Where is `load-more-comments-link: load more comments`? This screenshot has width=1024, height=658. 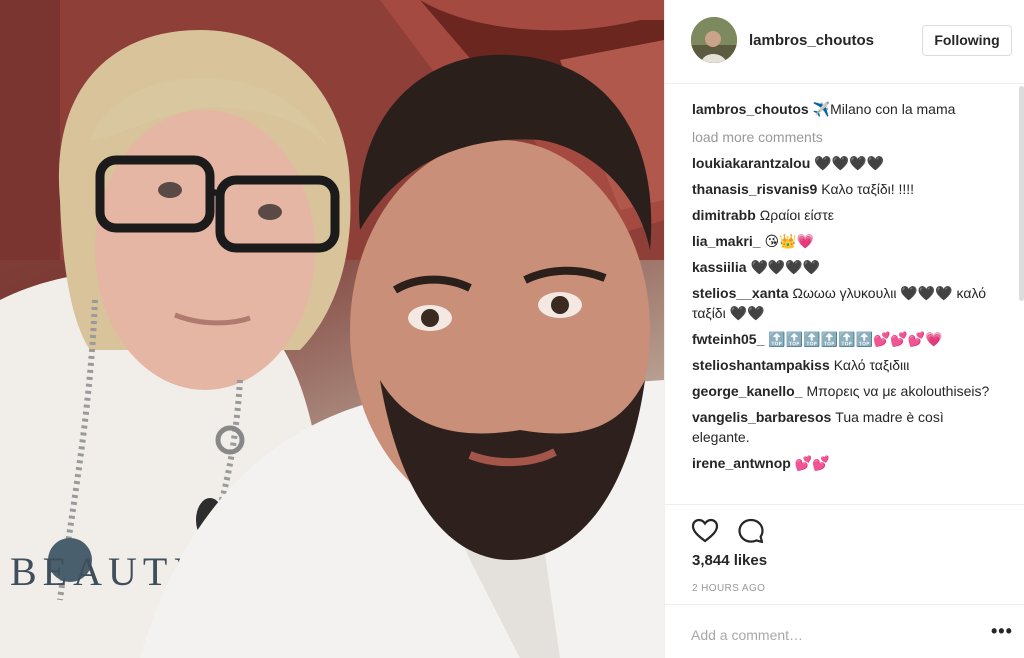 load-more-comments-link: load more comments is located at coordinates (842, 137).